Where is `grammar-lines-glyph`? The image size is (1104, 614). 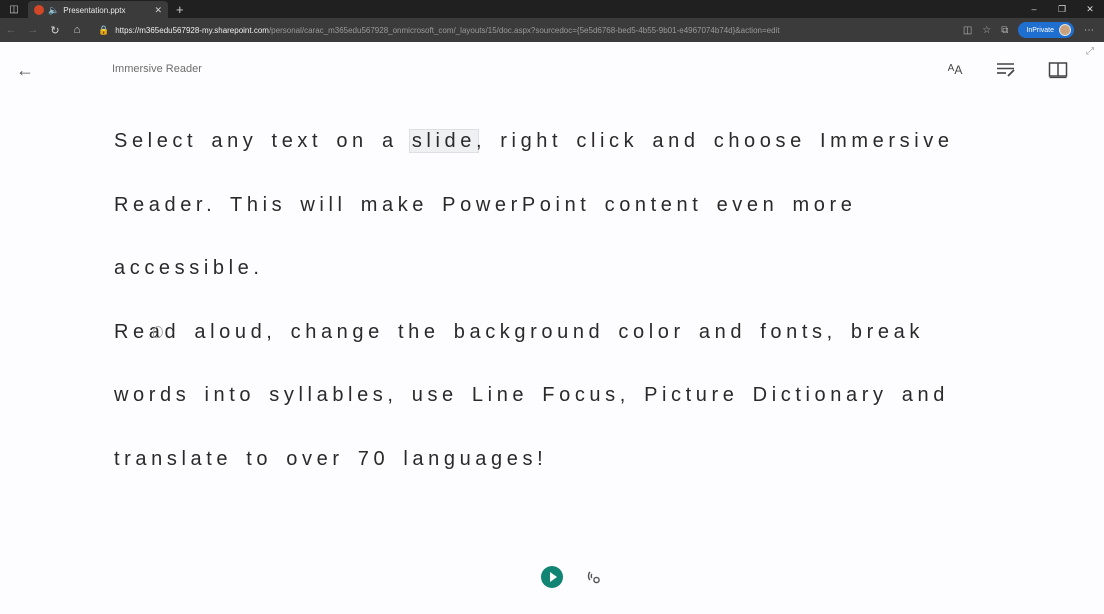 grammar-lines-glyph is located at coordinates (1006, 70).